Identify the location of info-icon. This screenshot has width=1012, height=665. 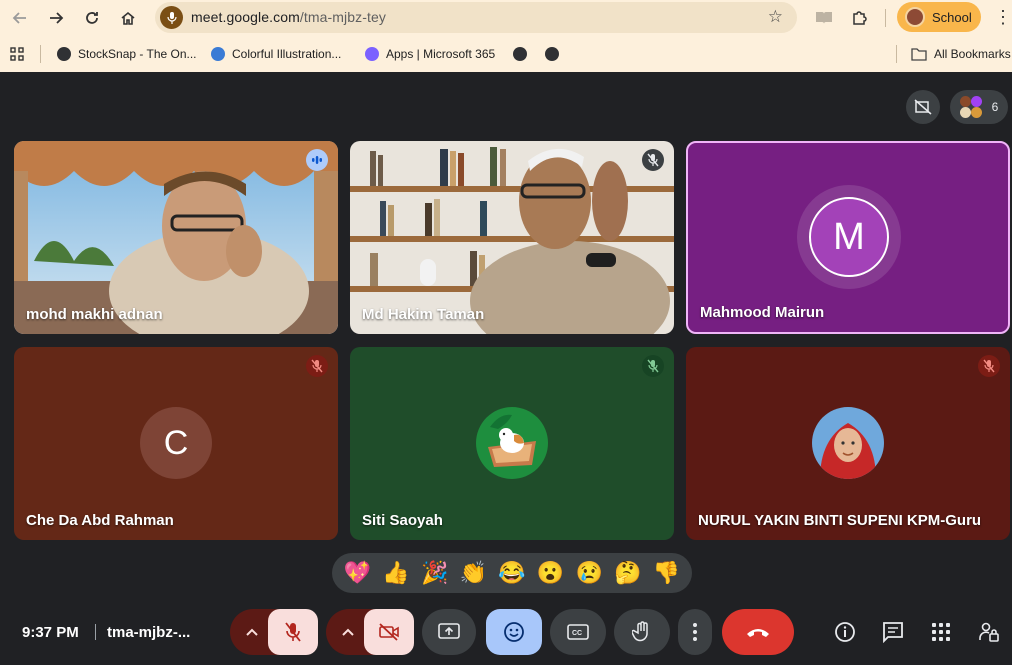
(845, 632).